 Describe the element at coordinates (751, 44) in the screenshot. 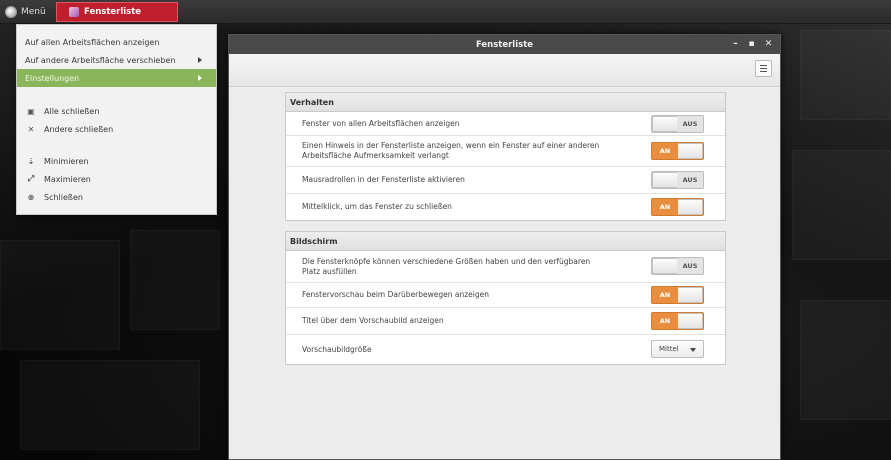

I see `maximize-window-button: ▪` at that location.